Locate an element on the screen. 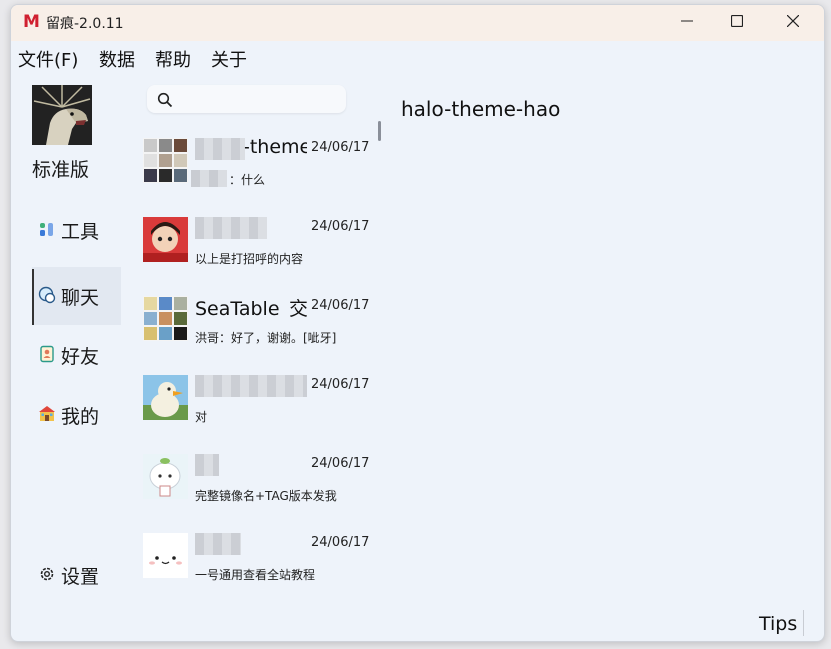 The height and width of the screenshot is (649, 831). nav-chat-label: 聊天 is located at coordinates (80, 298).